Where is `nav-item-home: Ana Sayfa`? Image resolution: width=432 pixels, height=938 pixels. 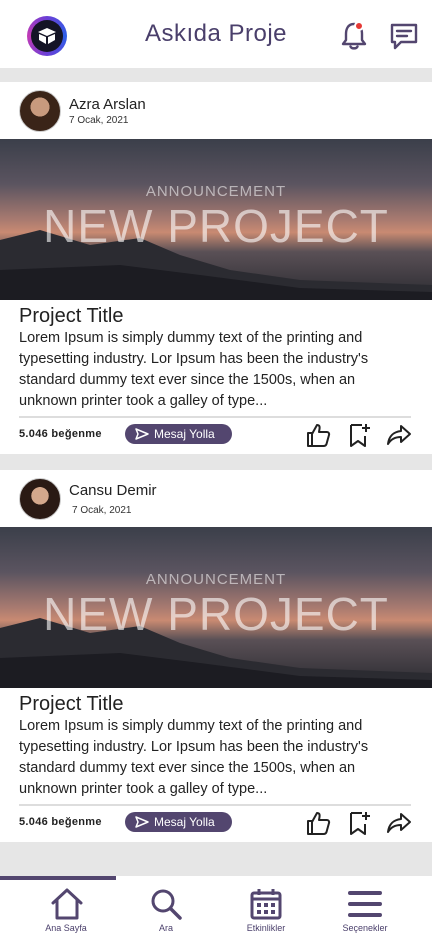 nav-item-home: Ana Sayfa is located at coordinates (66, 907).